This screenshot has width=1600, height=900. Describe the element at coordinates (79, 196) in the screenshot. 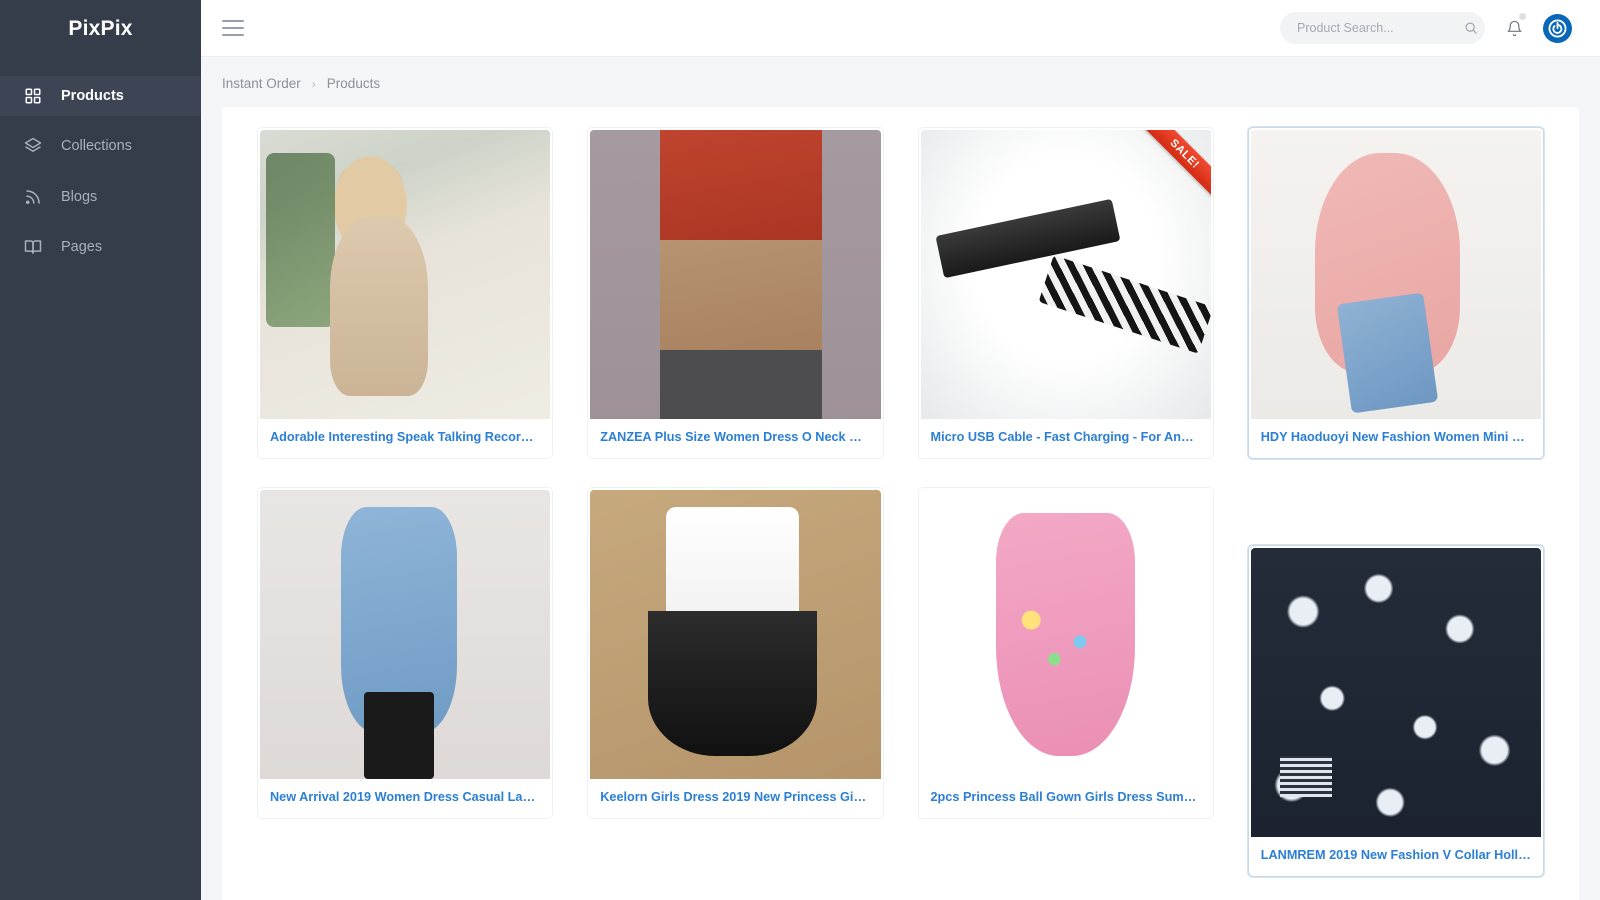

I see `sidebar-item-label: Blogs` at that location.